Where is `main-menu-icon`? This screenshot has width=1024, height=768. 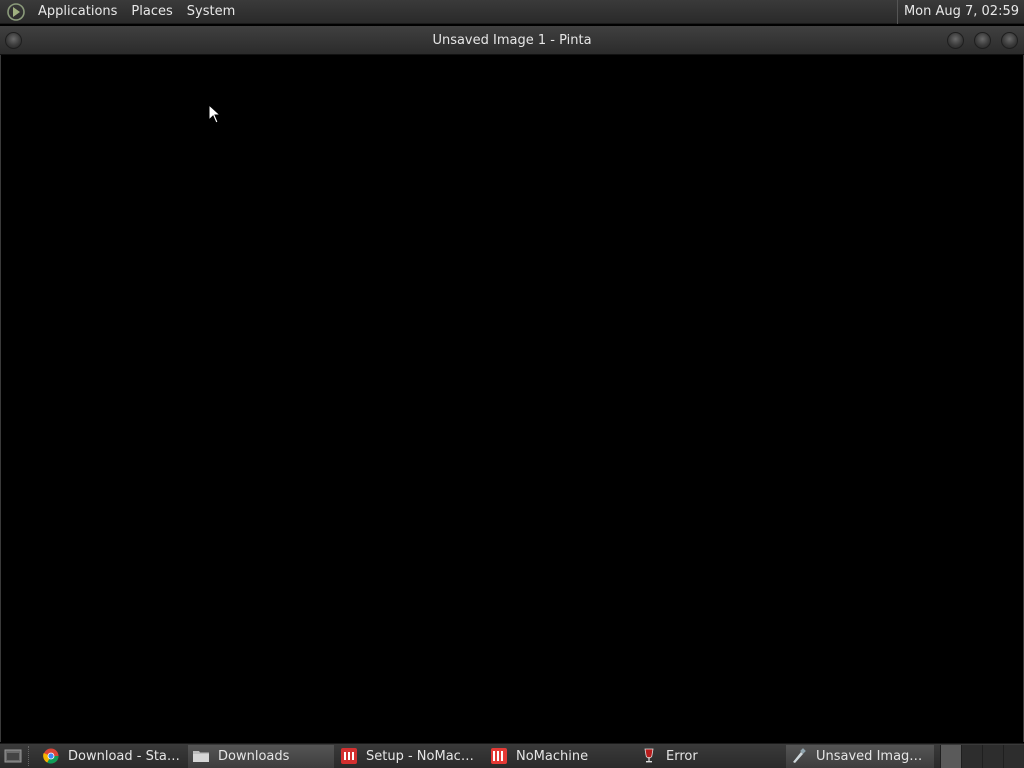 main-menu-icon is located at coordinates (16, 12).